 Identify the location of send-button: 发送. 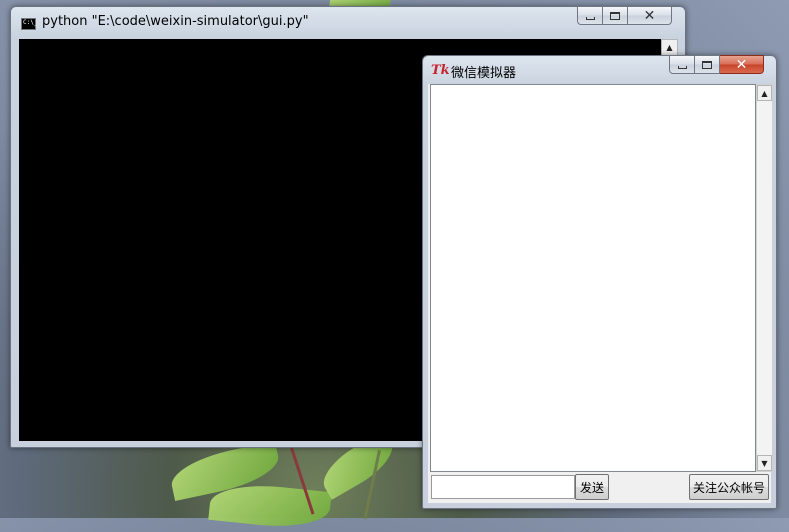
(592, 487).